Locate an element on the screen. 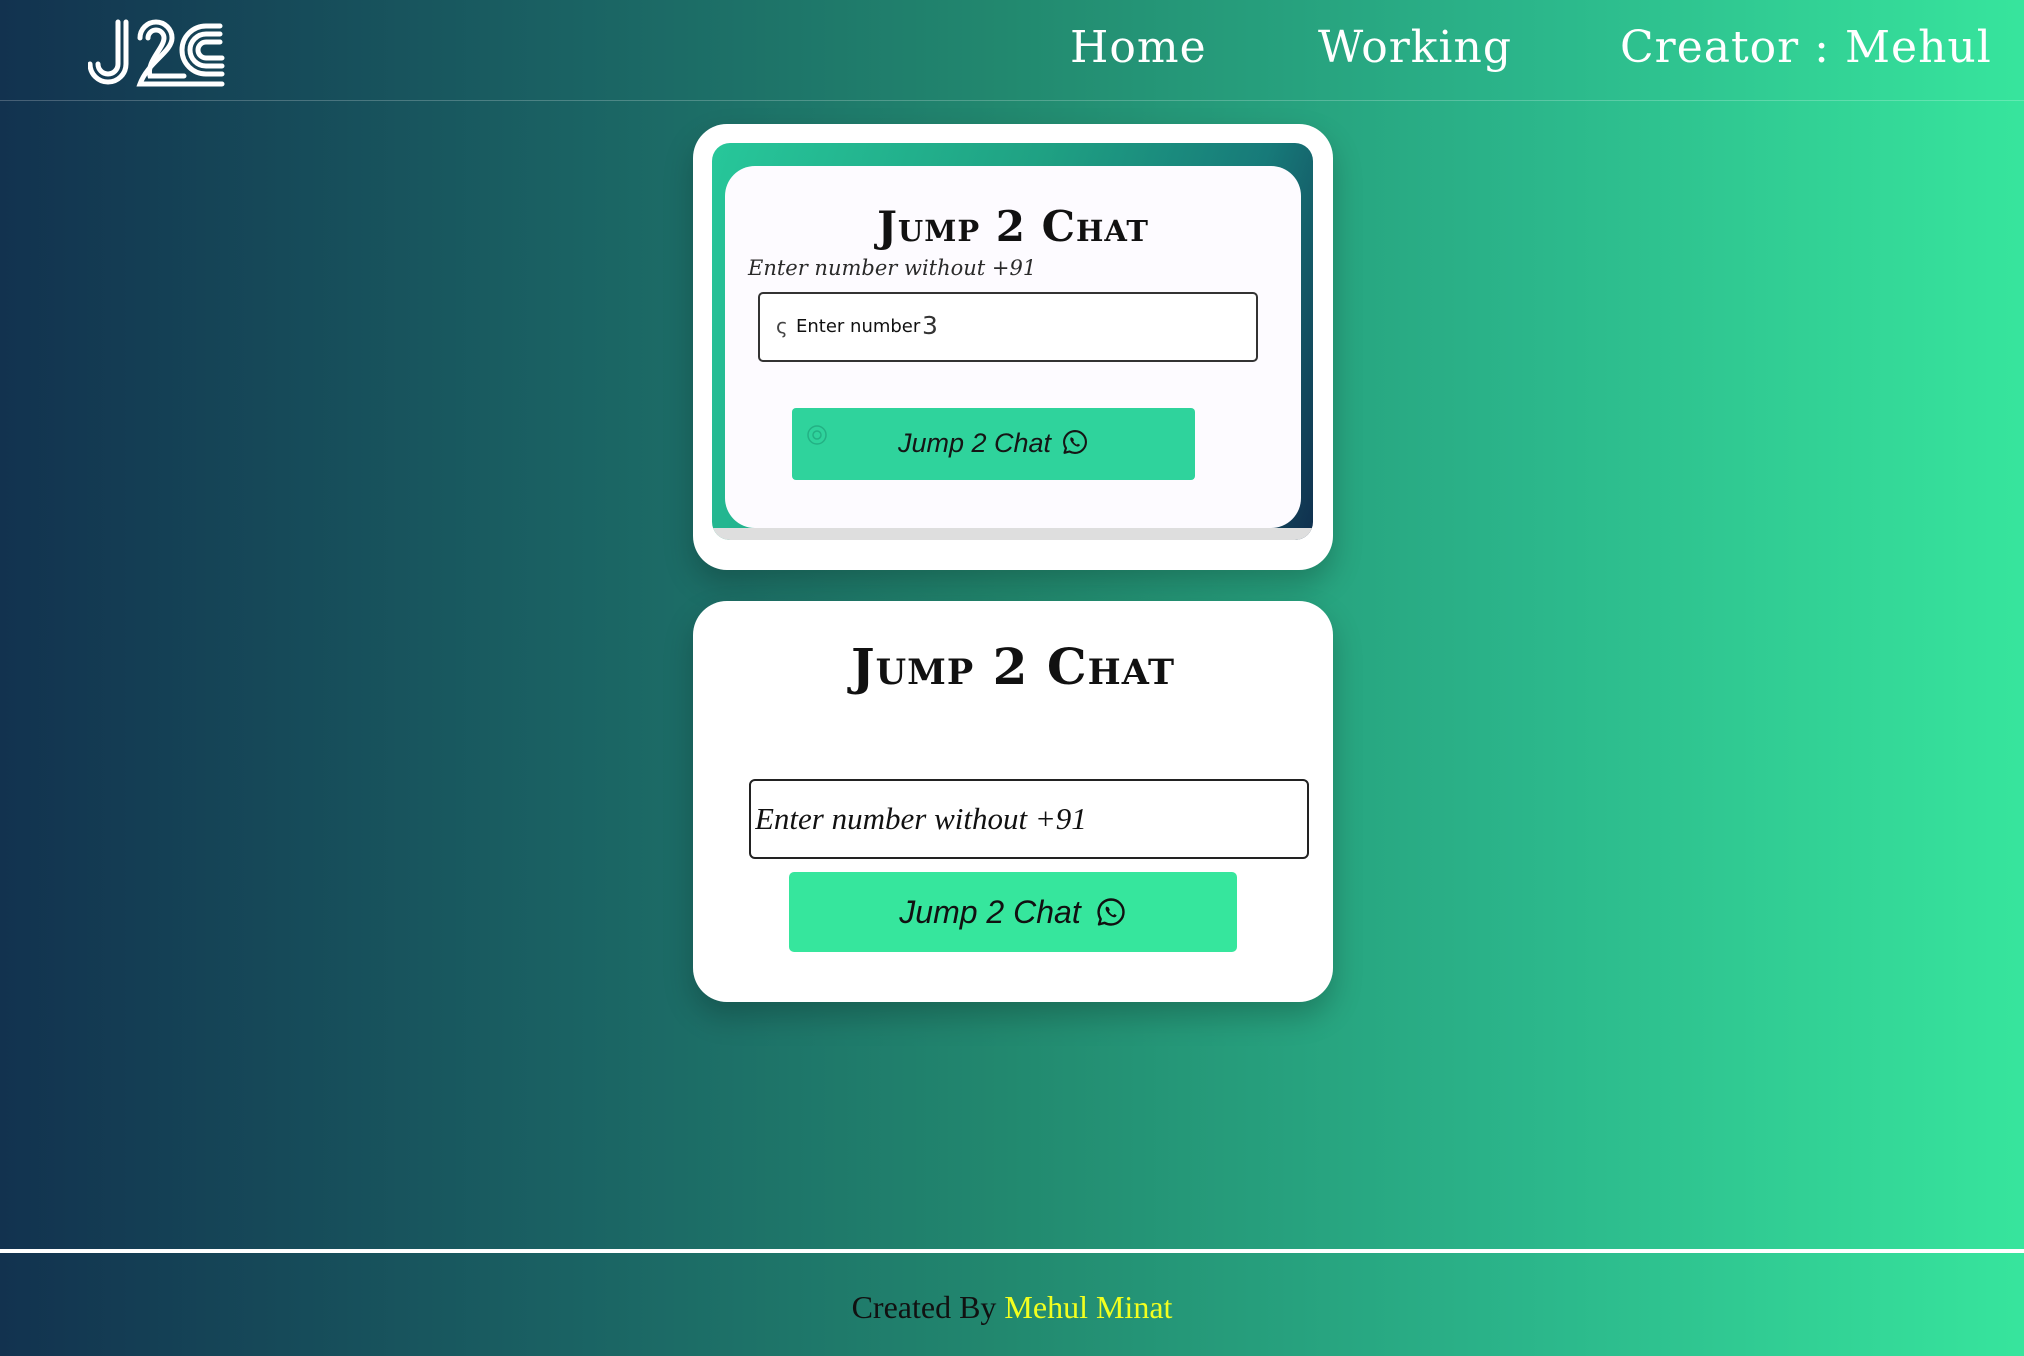 Image resolution: width=2024 pixels, height=1356 pixels. nav-creator-link: Creator : Mehul is located at coordinates (1806, 47).